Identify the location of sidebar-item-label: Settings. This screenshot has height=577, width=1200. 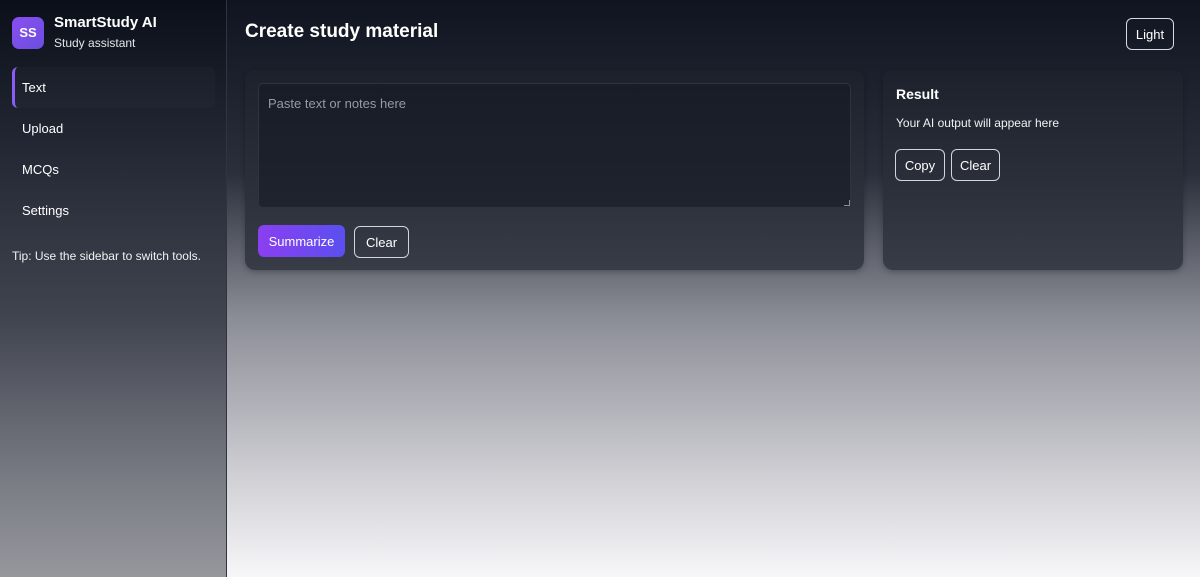
(45, 210).